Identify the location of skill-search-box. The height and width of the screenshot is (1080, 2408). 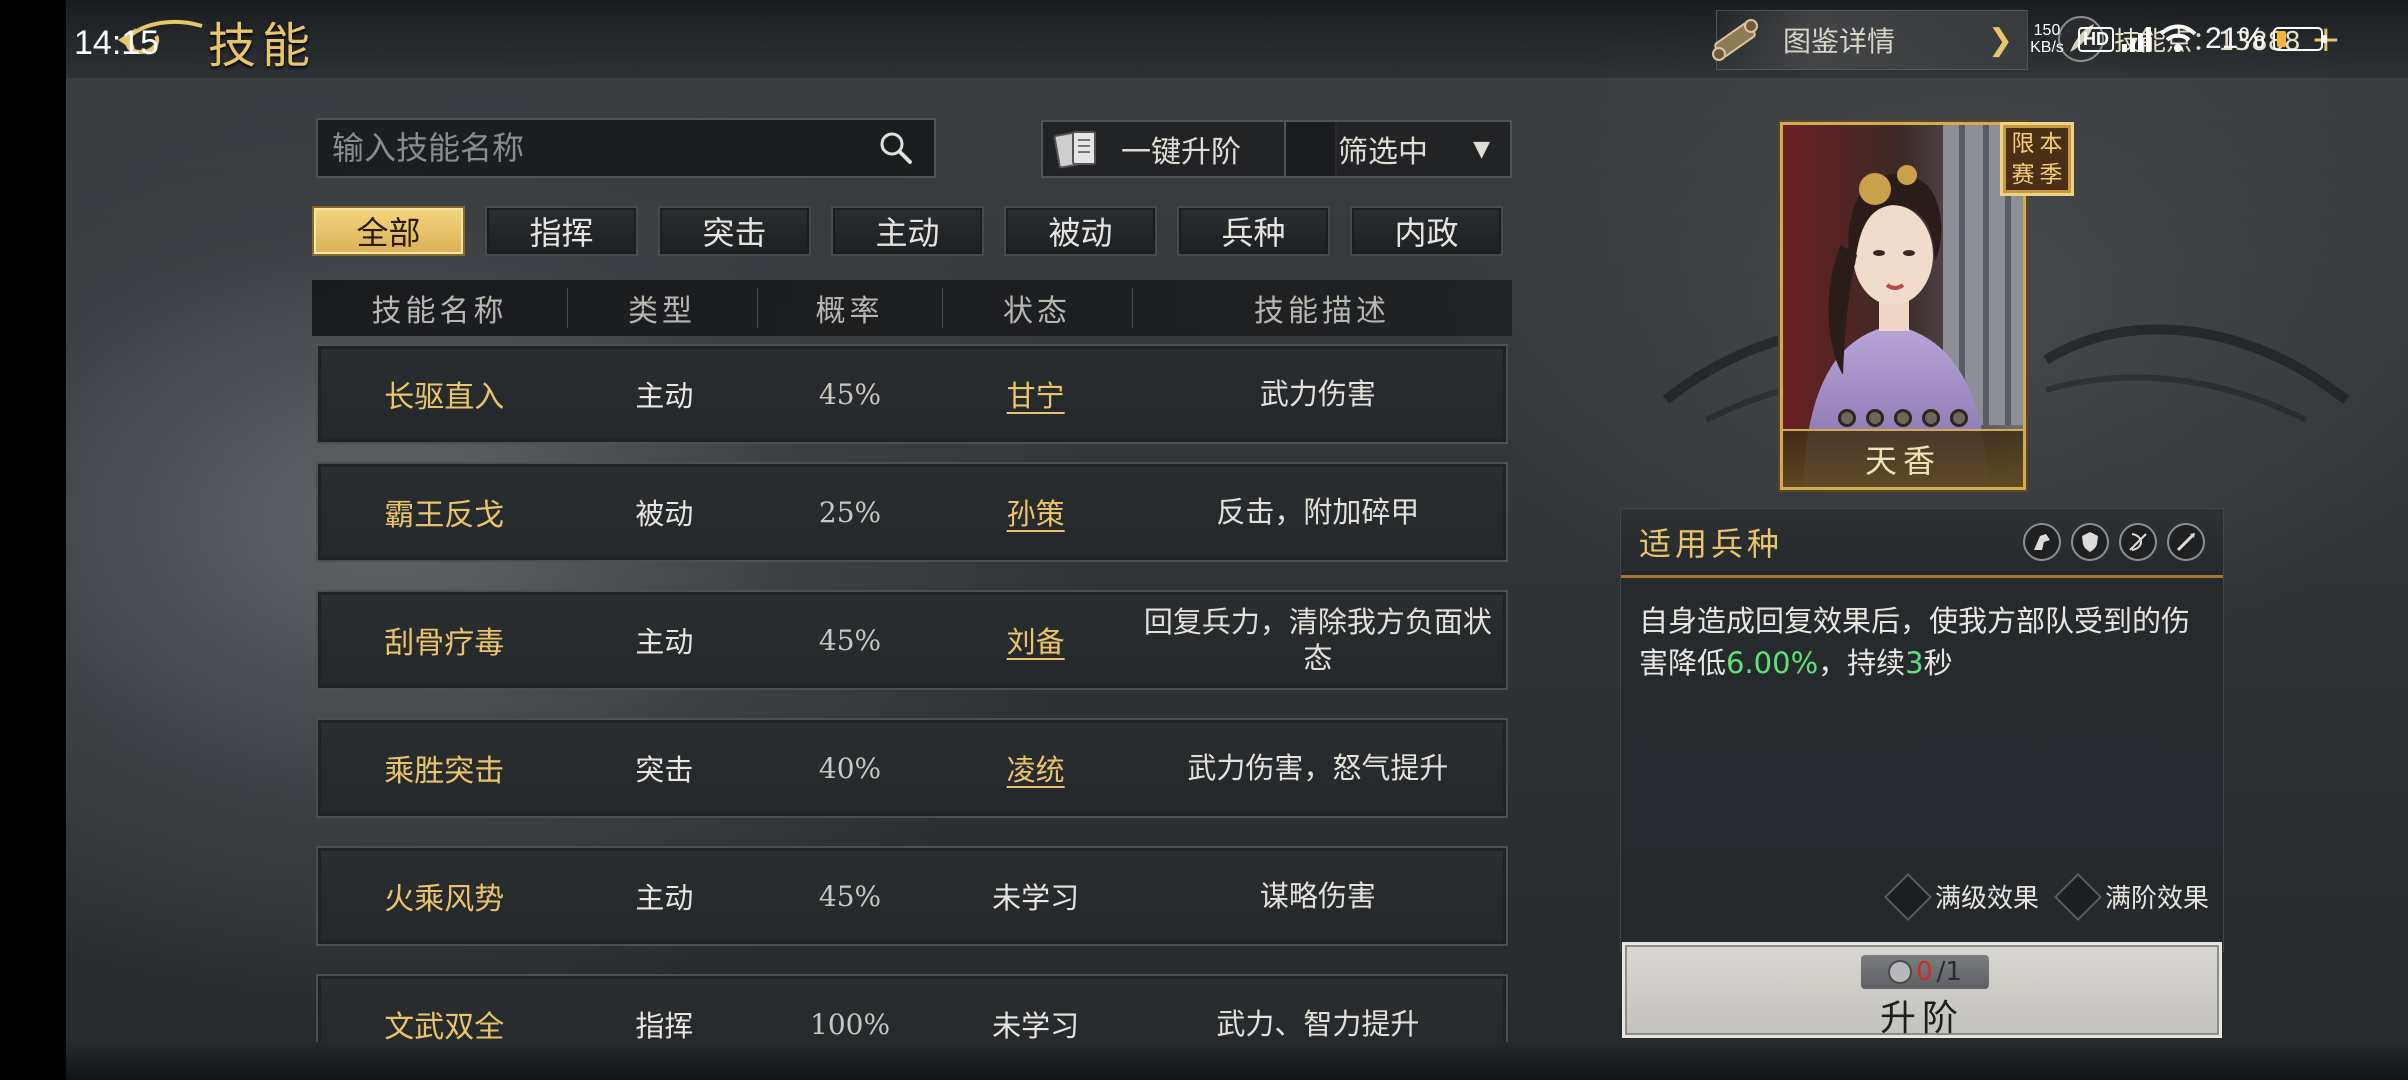
(626, 148).